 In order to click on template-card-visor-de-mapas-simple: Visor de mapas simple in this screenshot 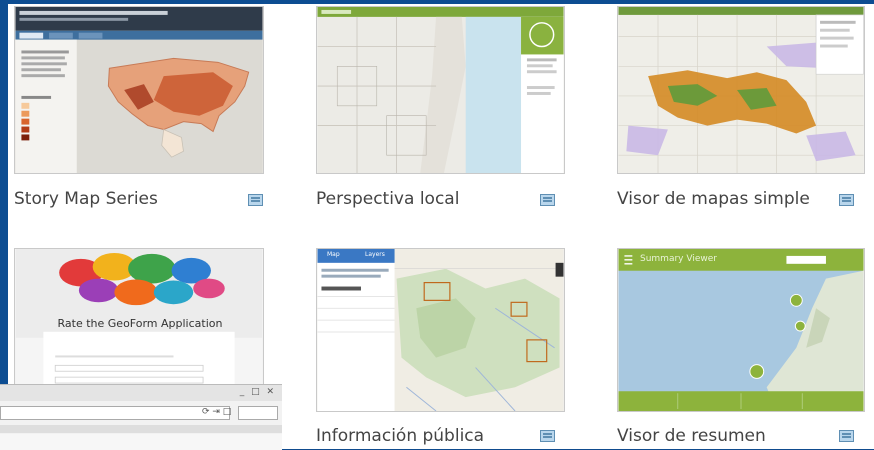, I will do `click(742, 113)`.